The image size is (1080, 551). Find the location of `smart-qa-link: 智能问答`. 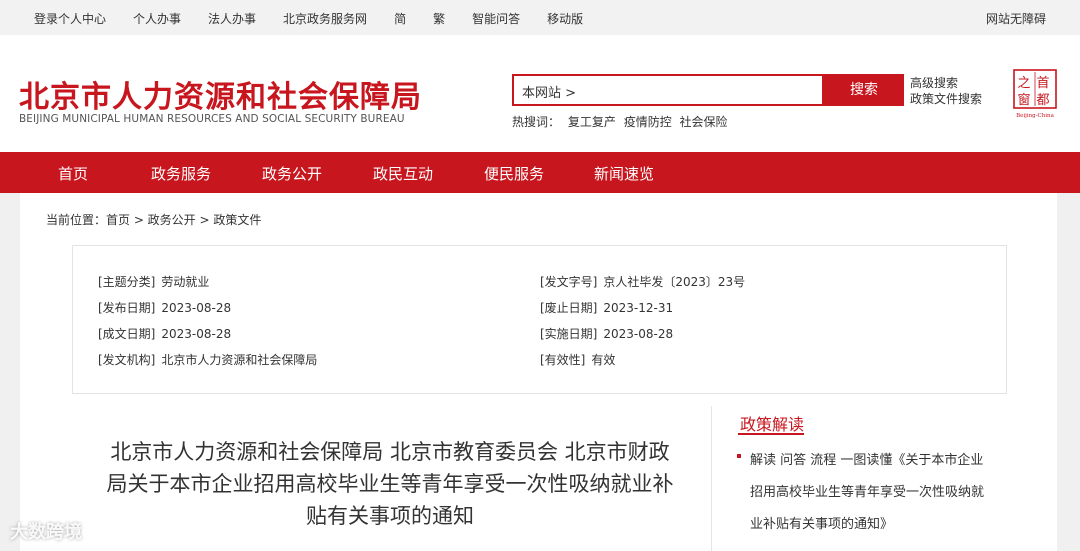

smart-qa-link: 智能问答 is located at coordinates (496, 18).